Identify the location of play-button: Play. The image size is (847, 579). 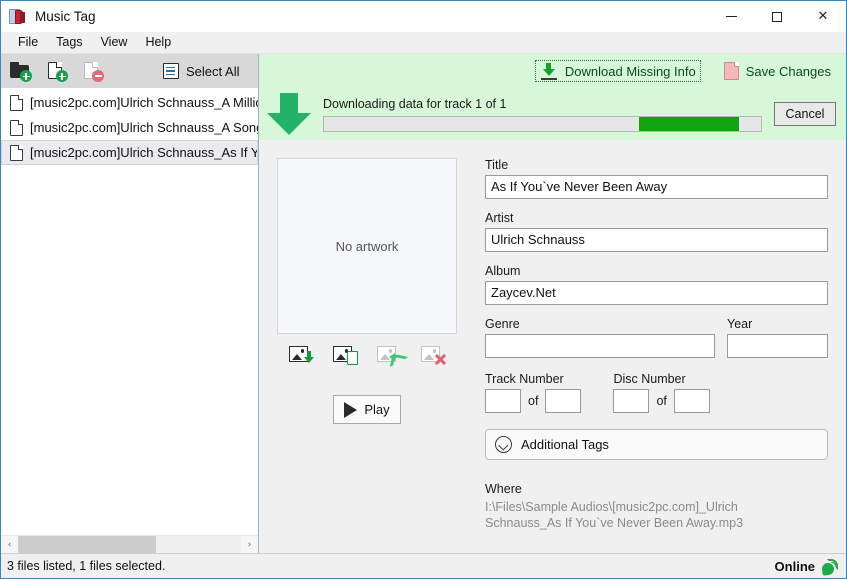
(367, 409).